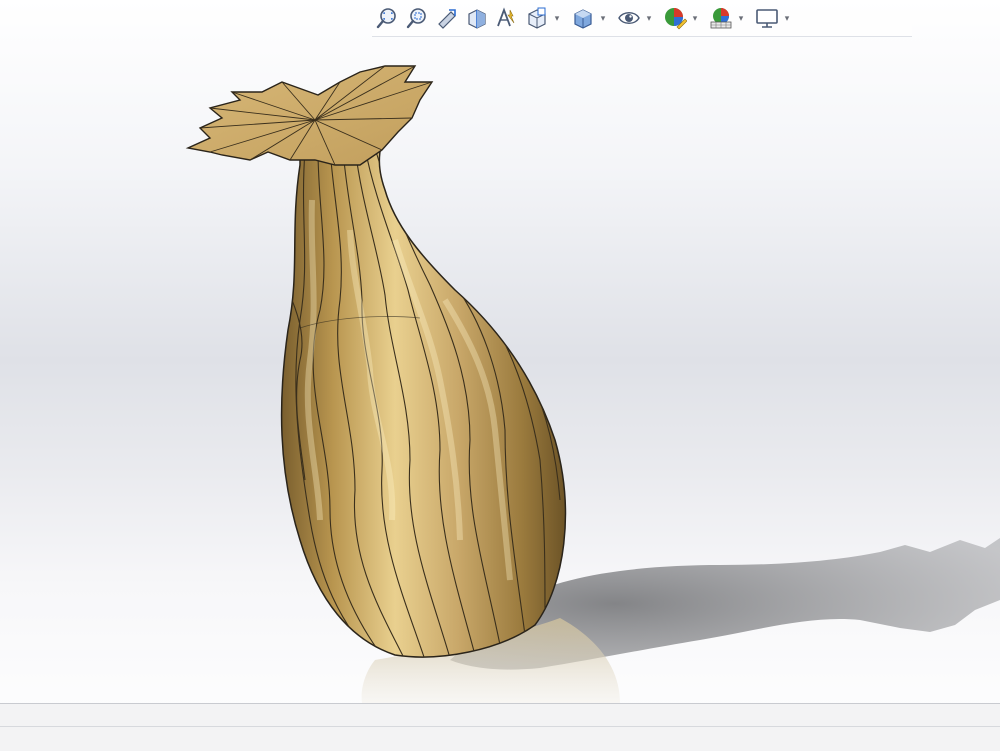 Image resolution: width=1000 pixels, height=751 pixels. I want to click on hide-show-items-button, so click(629, 18).